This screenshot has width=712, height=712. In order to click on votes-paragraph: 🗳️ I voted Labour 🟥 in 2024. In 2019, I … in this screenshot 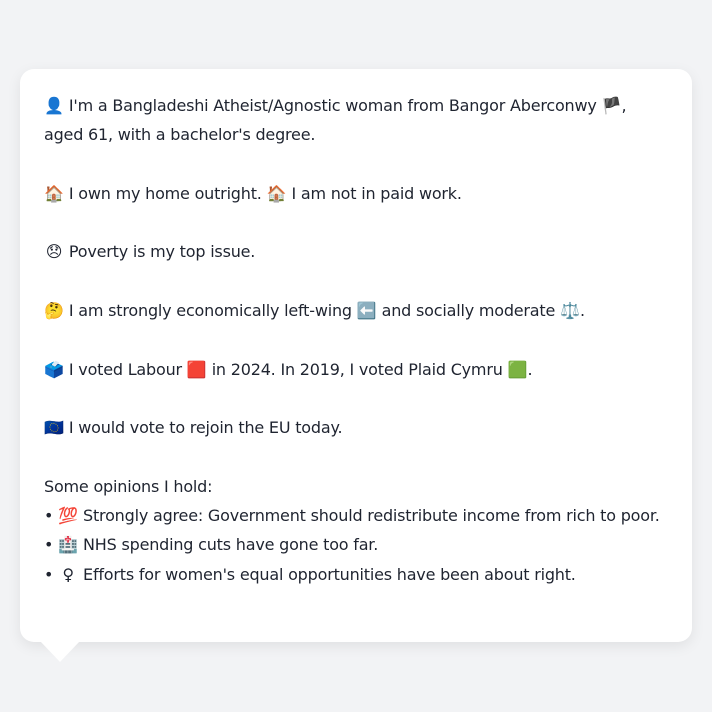, I will do `click(356, 369)`.